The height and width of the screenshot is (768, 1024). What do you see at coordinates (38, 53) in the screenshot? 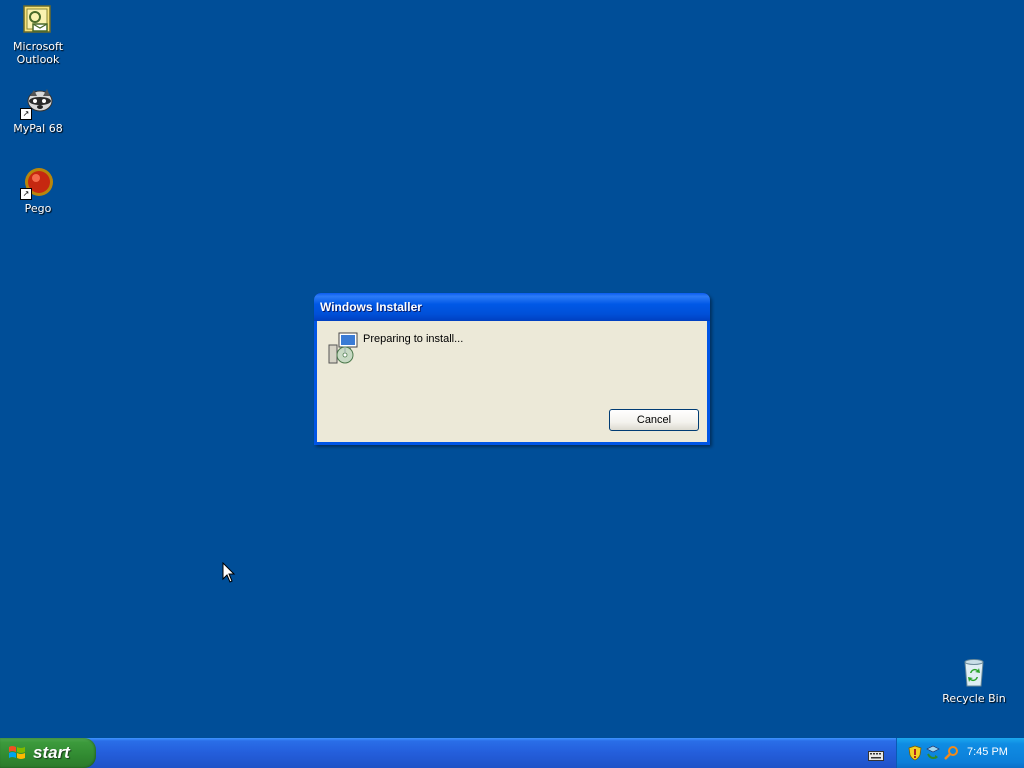
I see `desktop-icon-label: Microsoft Outlook` at bounding box center [38, 53].